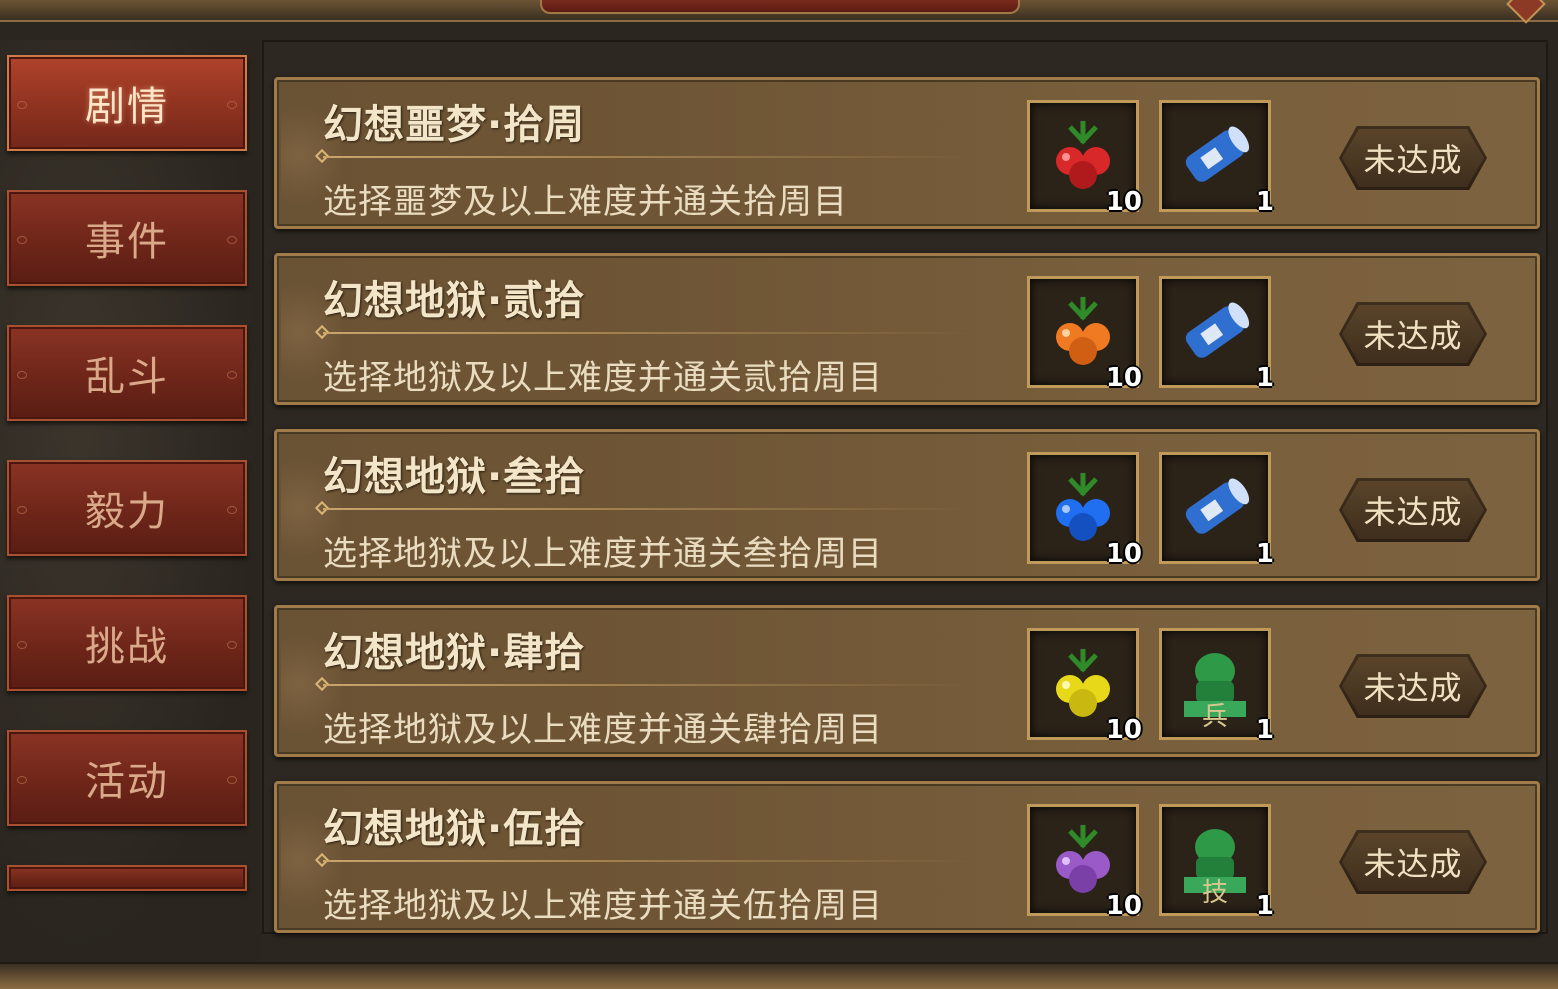 The width and height of the screenshot is (1558, 989). I want to click on achievement-row: 幻想地狱·伍拾 选择地狱及以上难度并通关伍拾周目 10 技 1 未达成, so click(907, 857).